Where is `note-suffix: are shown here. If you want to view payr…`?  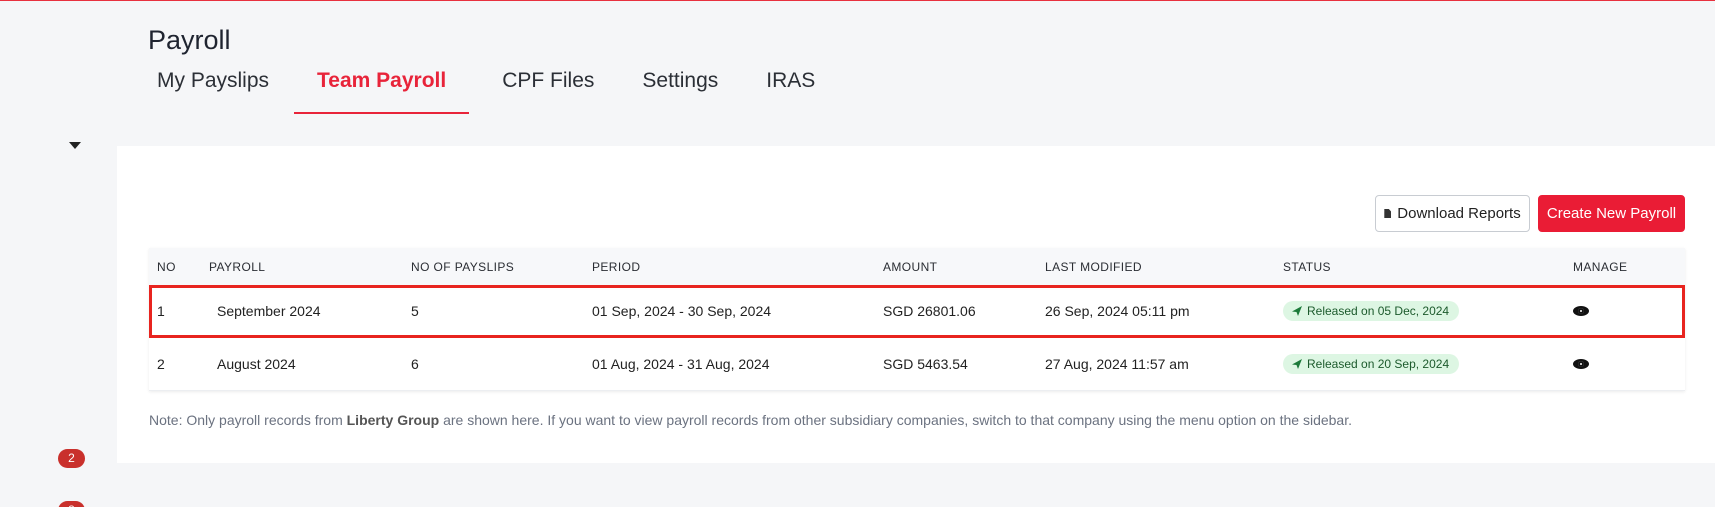 note-suffix: are shown here. If you want to view payr… is located at coordinates (895, 420).